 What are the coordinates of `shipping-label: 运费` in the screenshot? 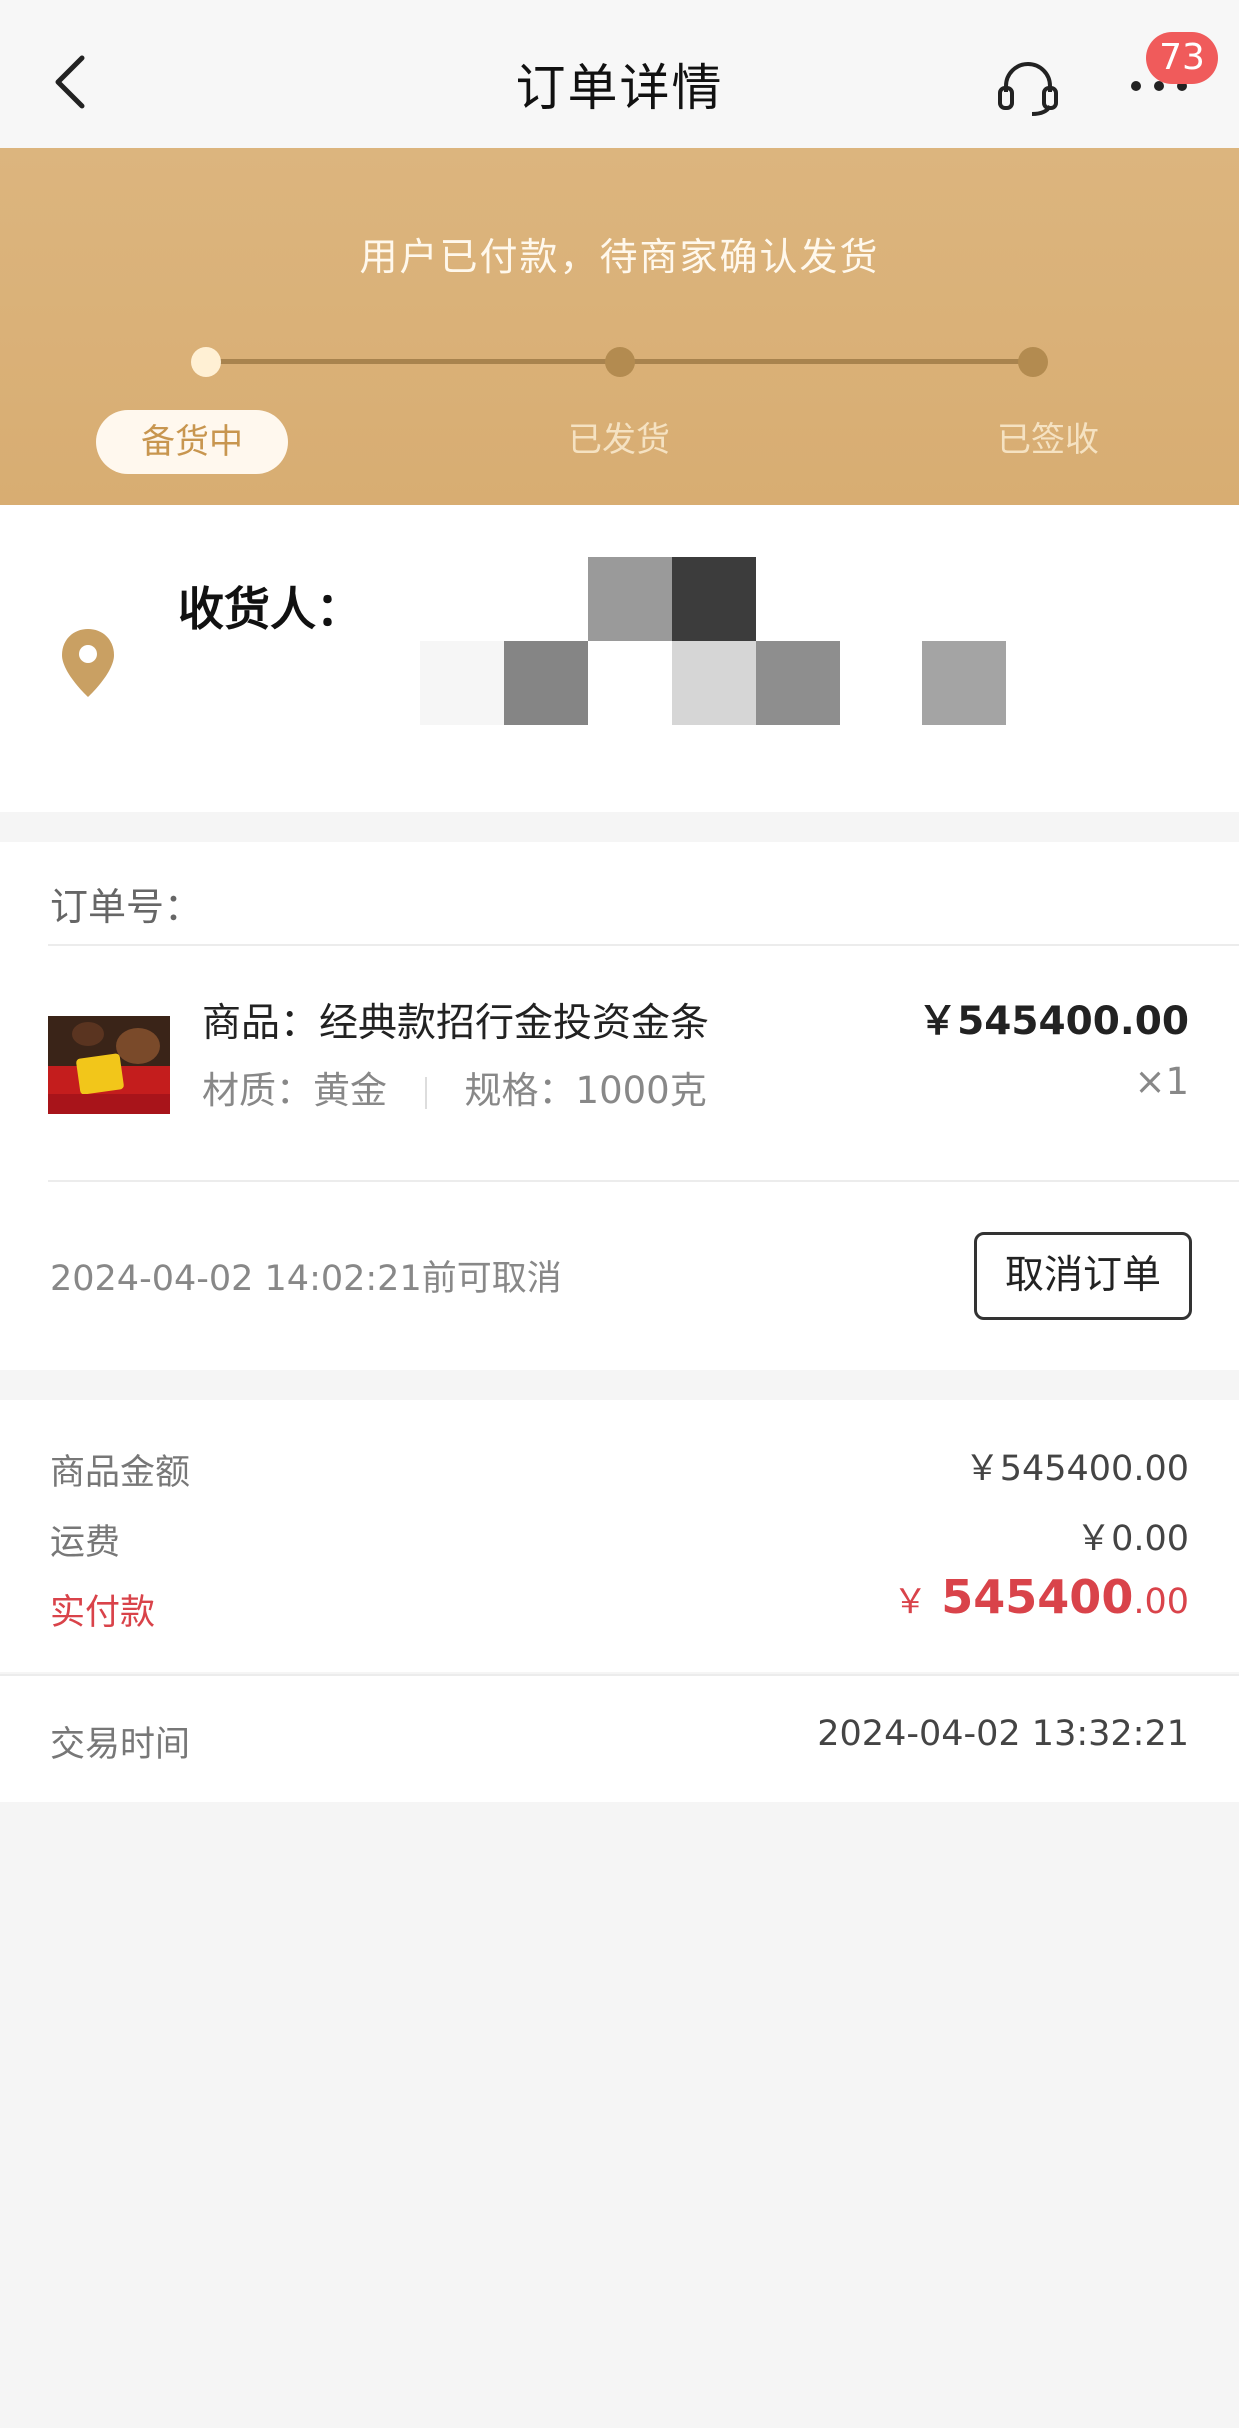 It's located at (85, 1543).